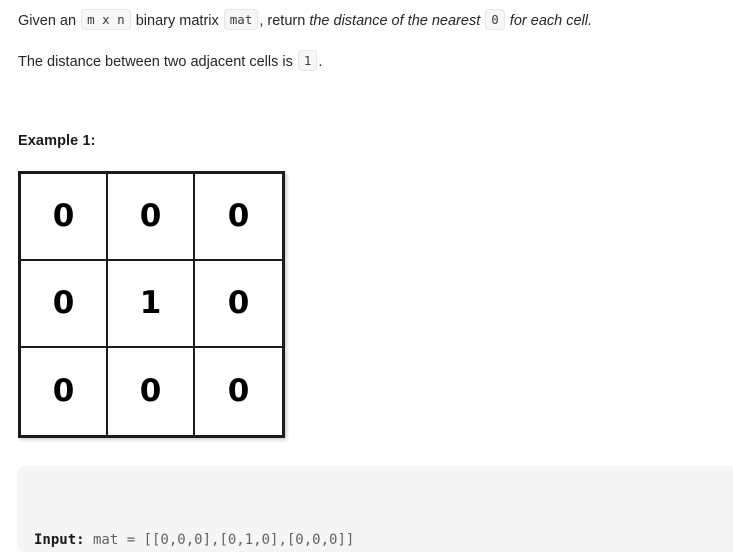 This screenshot has height=552, width=733. Describe the element at coordinates (397, 21) in the screenshot. I see `paragraph-1-italic-segment-1: the distance of the nearest` at that location.